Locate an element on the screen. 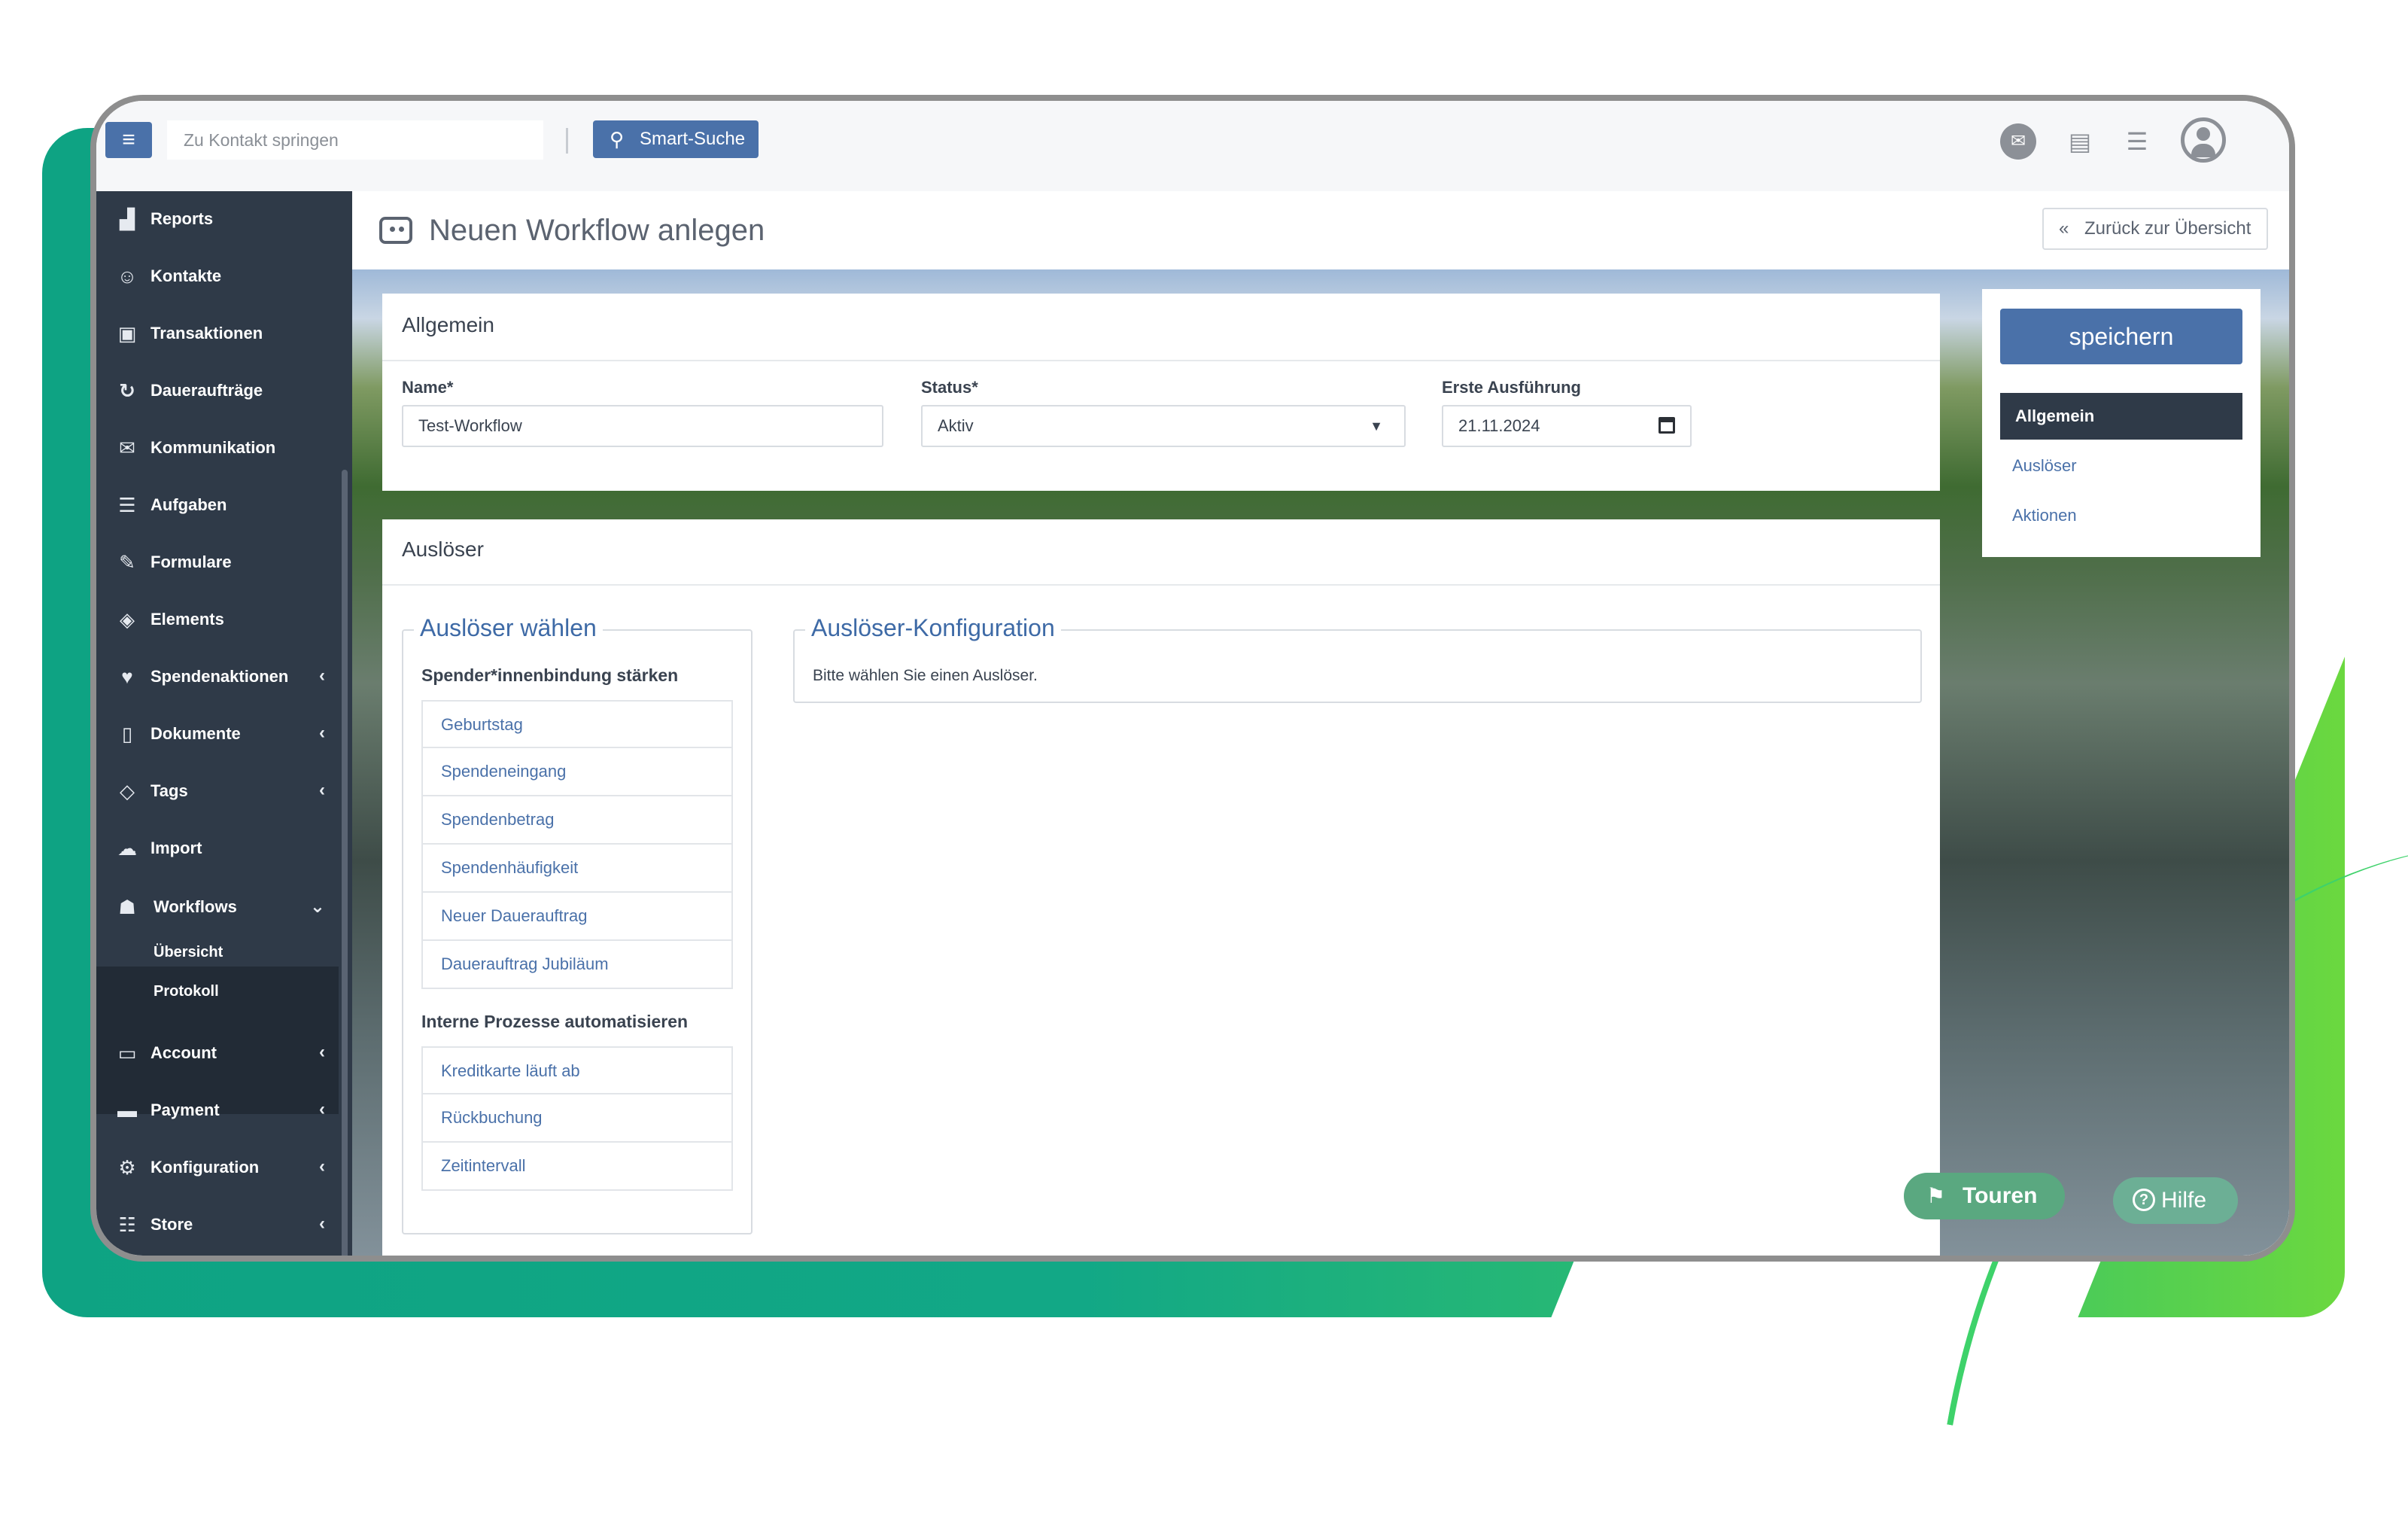 This screenshot has height=1516, width=2408. jump-to-contact-input is located at coordinates (355, 140).